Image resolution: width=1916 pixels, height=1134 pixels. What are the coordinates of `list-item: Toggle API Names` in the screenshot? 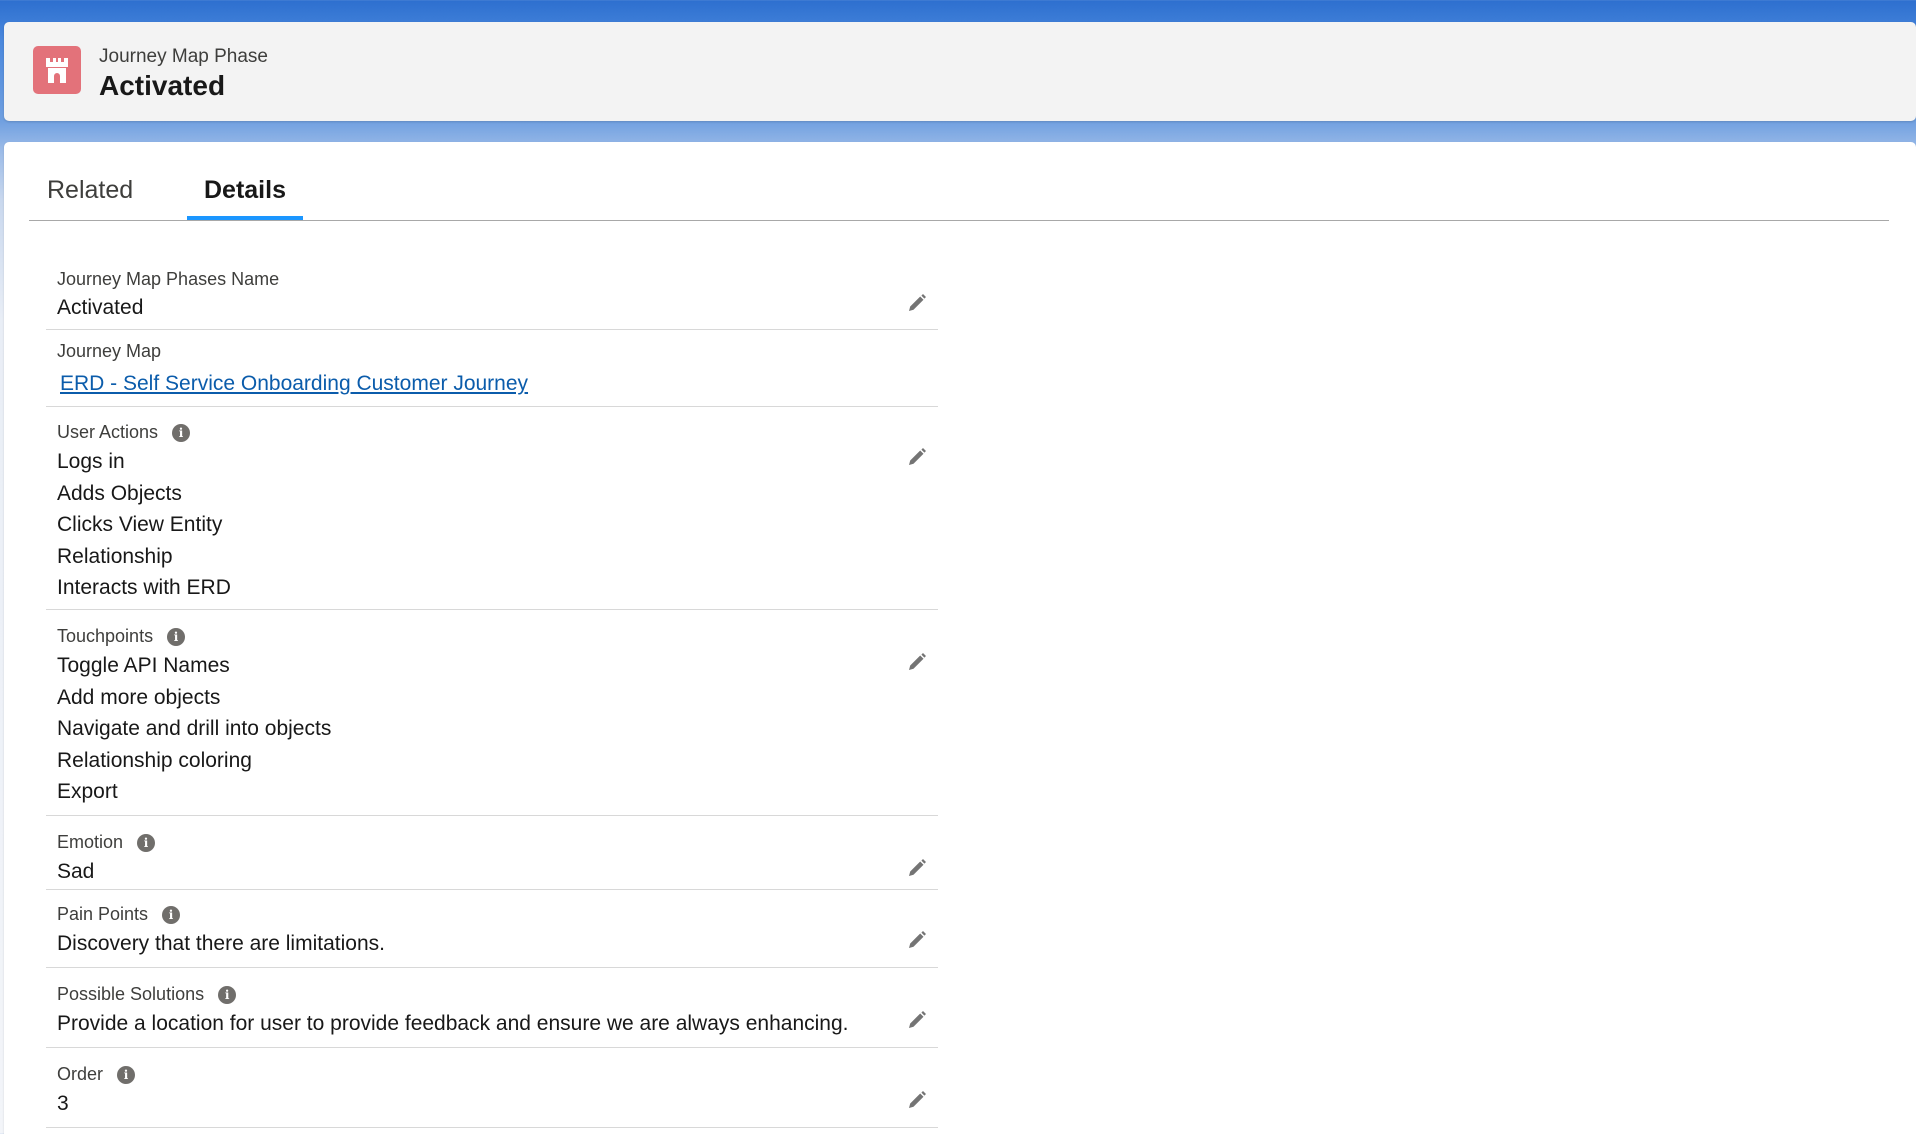 It's located at (143, 665).